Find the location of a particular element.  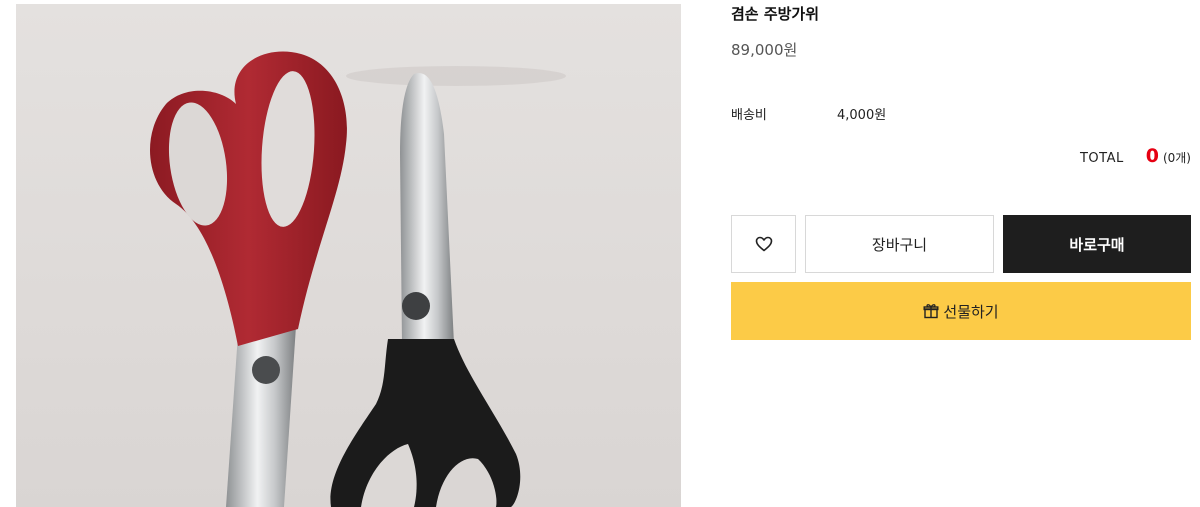

total-summary: TOTAL 0 (0개) is located at coordinates (1135, 156).